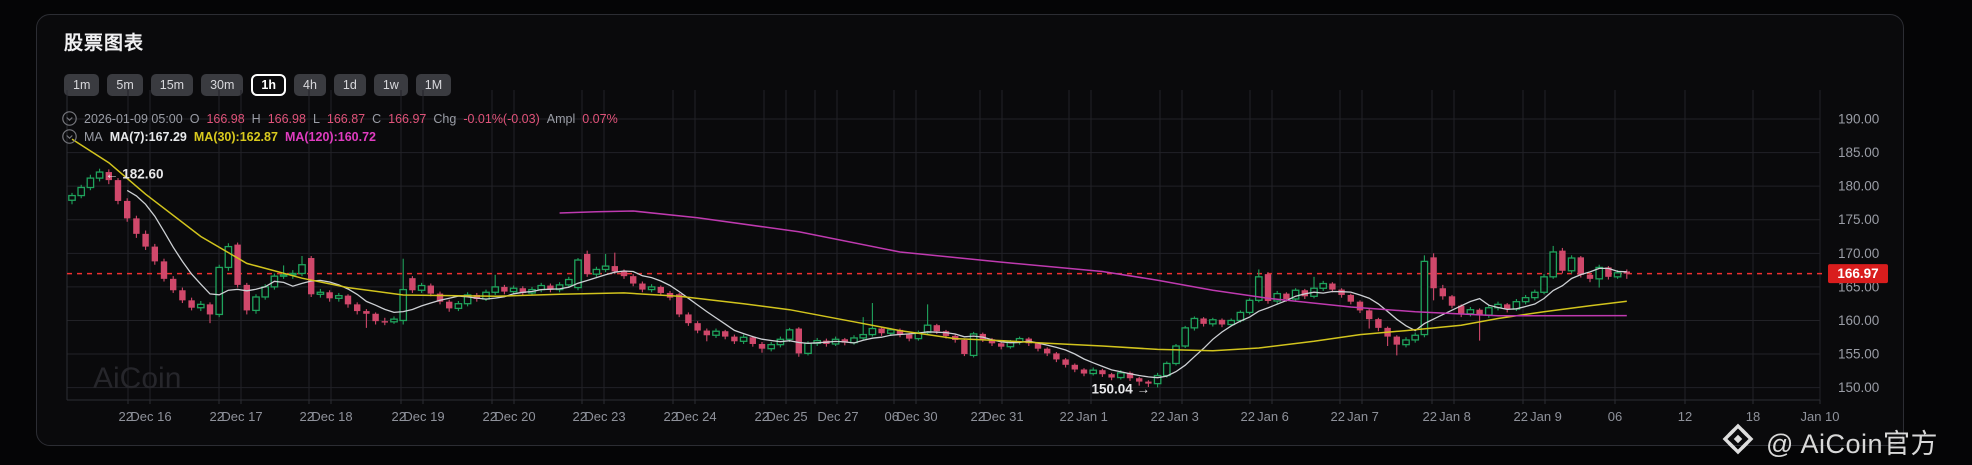  What do you see at coordinates (137, 378) in the screenshot?
I see `watermark-text: AiCoin` at bounding box center [137, 378].